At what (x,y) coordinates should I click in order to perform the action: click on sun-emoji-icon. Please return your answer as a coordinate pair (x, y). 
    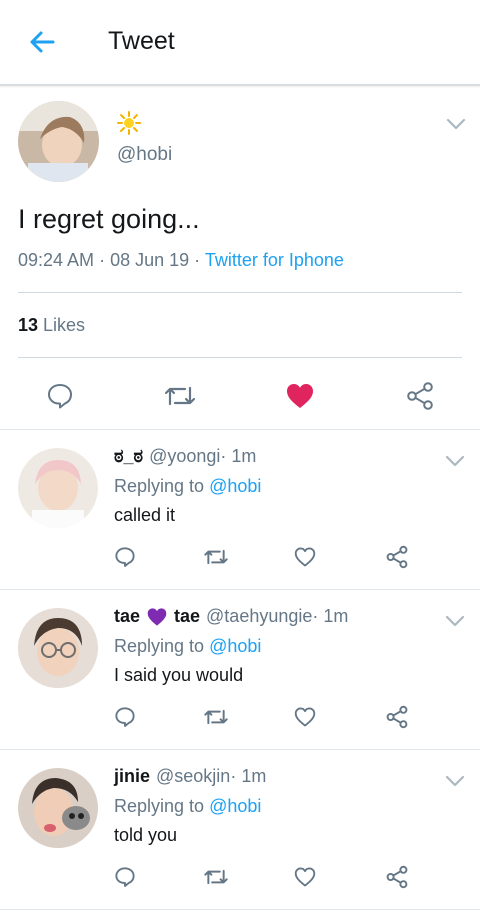
    Looking at the image, I should click on (129, 123).